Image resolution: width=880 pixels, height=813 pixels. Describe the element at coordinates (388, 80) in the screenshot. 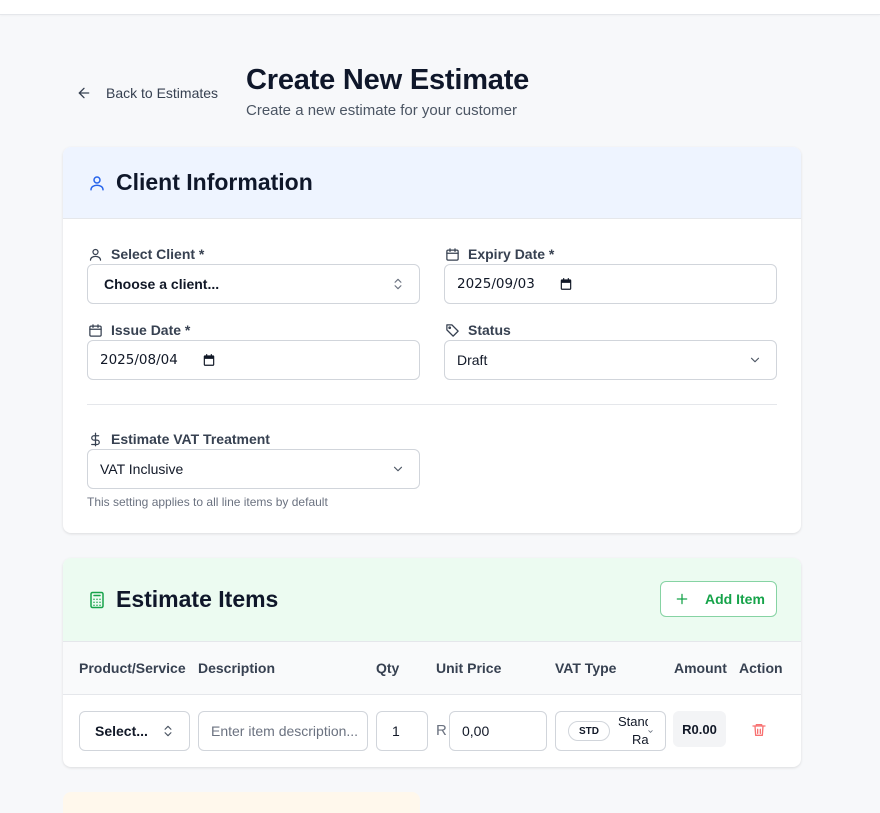

I see `page-title: Create New Estimate` at that location.